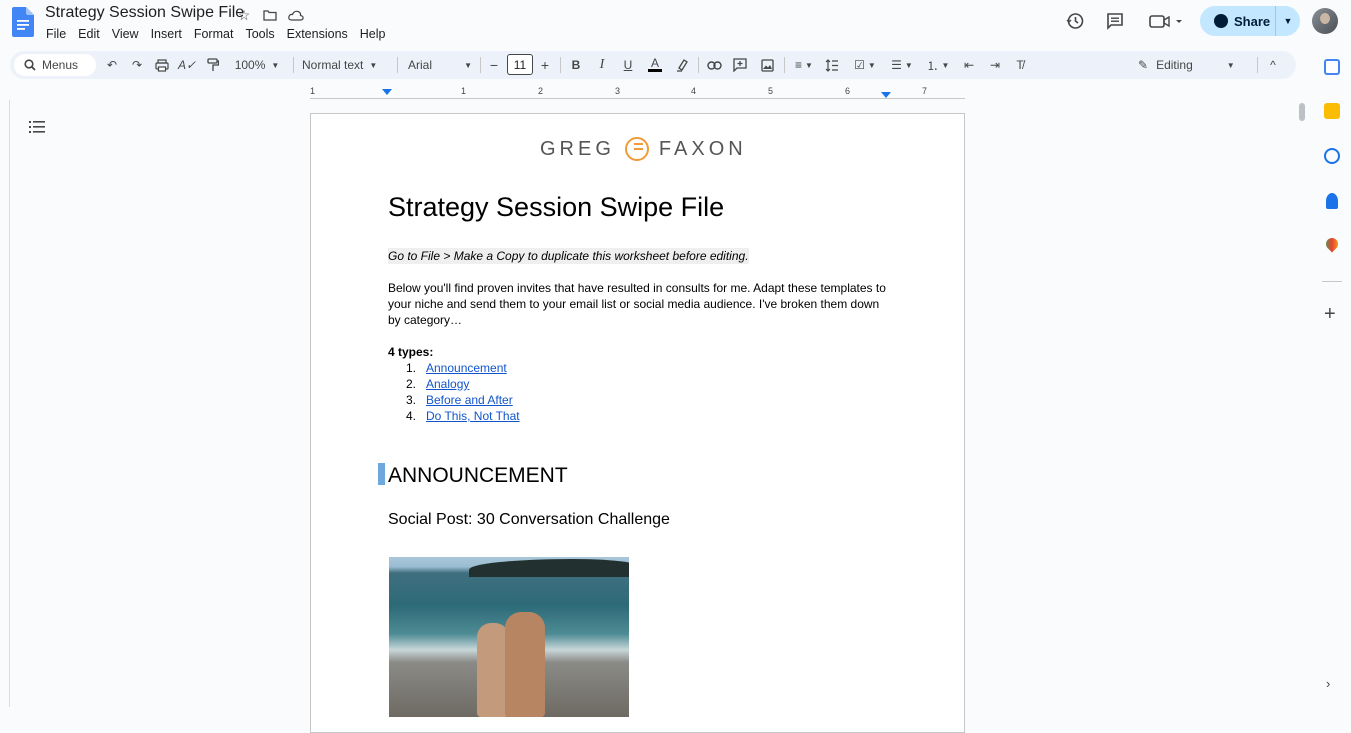 This screenshot has width=1351, height=733. What do you see at coordinates (473, 416) in the screenshot?
I see `link-do-this-not-that: Do This, Not That` at bounding box center [473, 416].